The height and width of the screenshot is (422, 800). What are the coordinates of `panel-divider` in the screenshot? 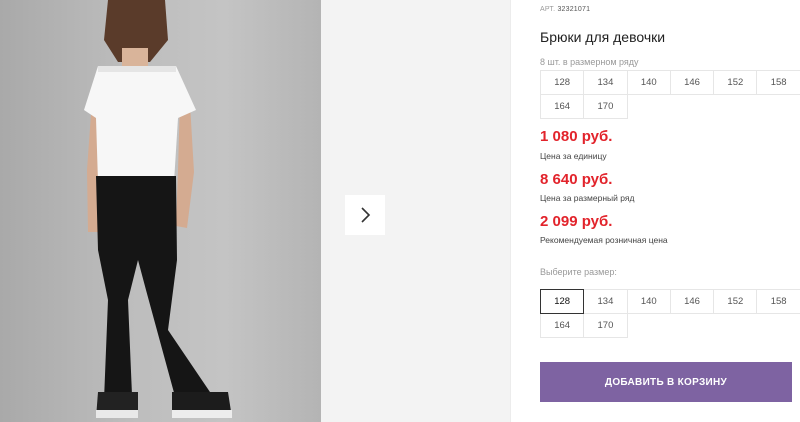 It's located at (510, 211).